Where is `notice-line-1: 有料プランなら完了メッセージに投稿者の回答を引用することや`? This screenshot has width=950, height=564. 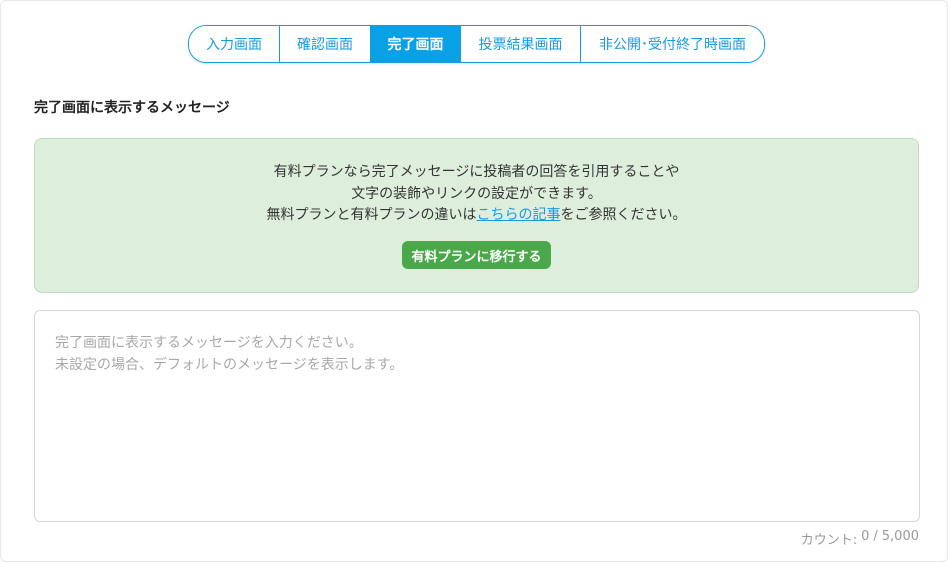 notice-line-1: 有料プランなら完了メッセージに投稿者の回答を引用することや is located at coordinates (476, 172).